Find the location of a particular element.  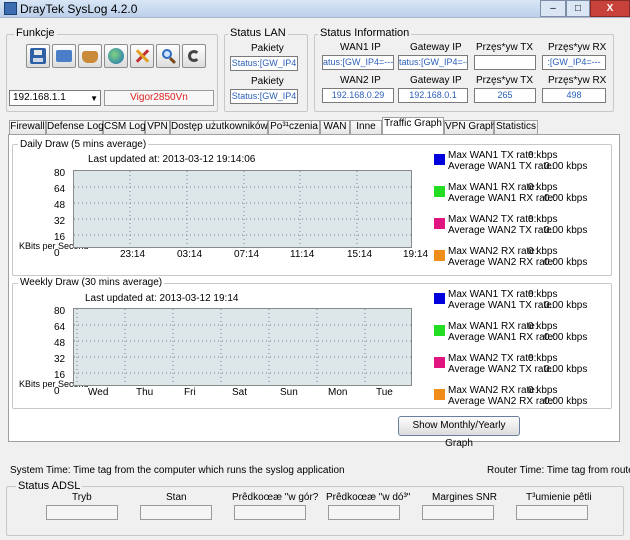

adsl-upstream-field is located at coordinates (270, 512).